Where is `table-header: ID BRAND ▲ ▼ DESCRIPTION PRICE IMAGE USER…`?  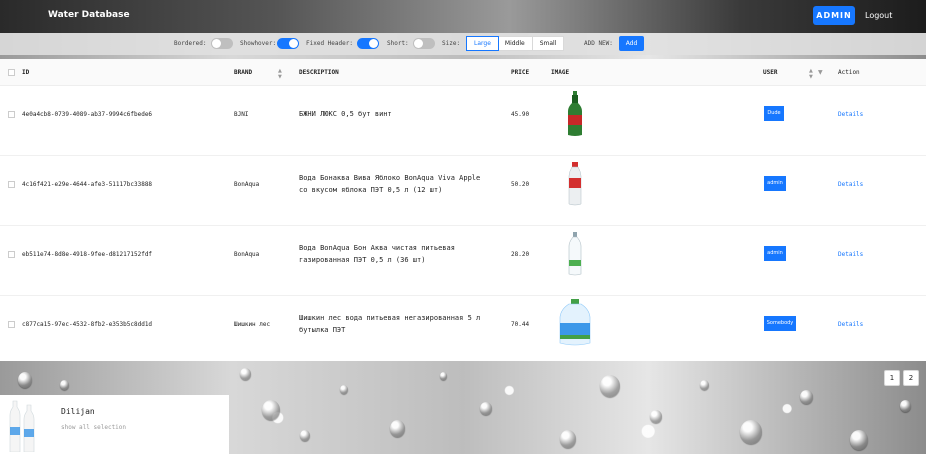
table-header: ID BRAND ▲ ▼ DESCRIPTION PRICE IMAGE USER… is located at coordinates (463, 72).